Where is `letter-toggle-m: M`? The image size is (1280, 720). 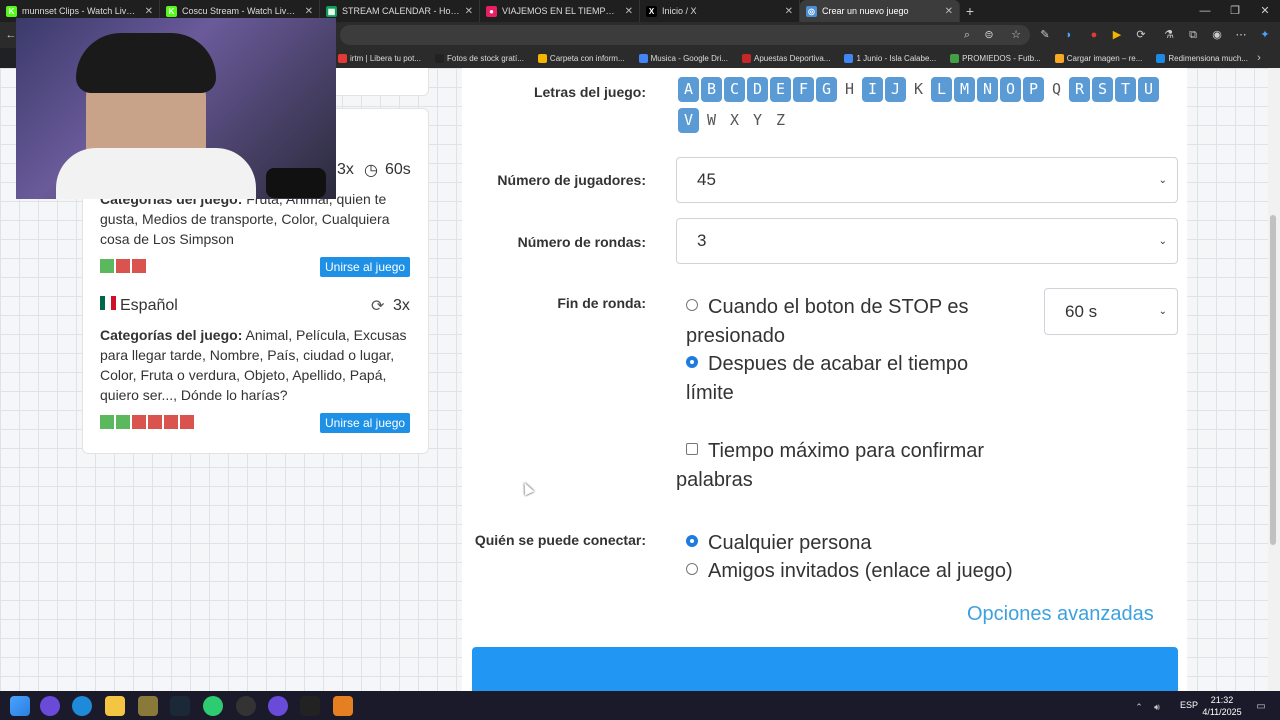
letter-toggle-m: M is located at coordinates (964, 89).